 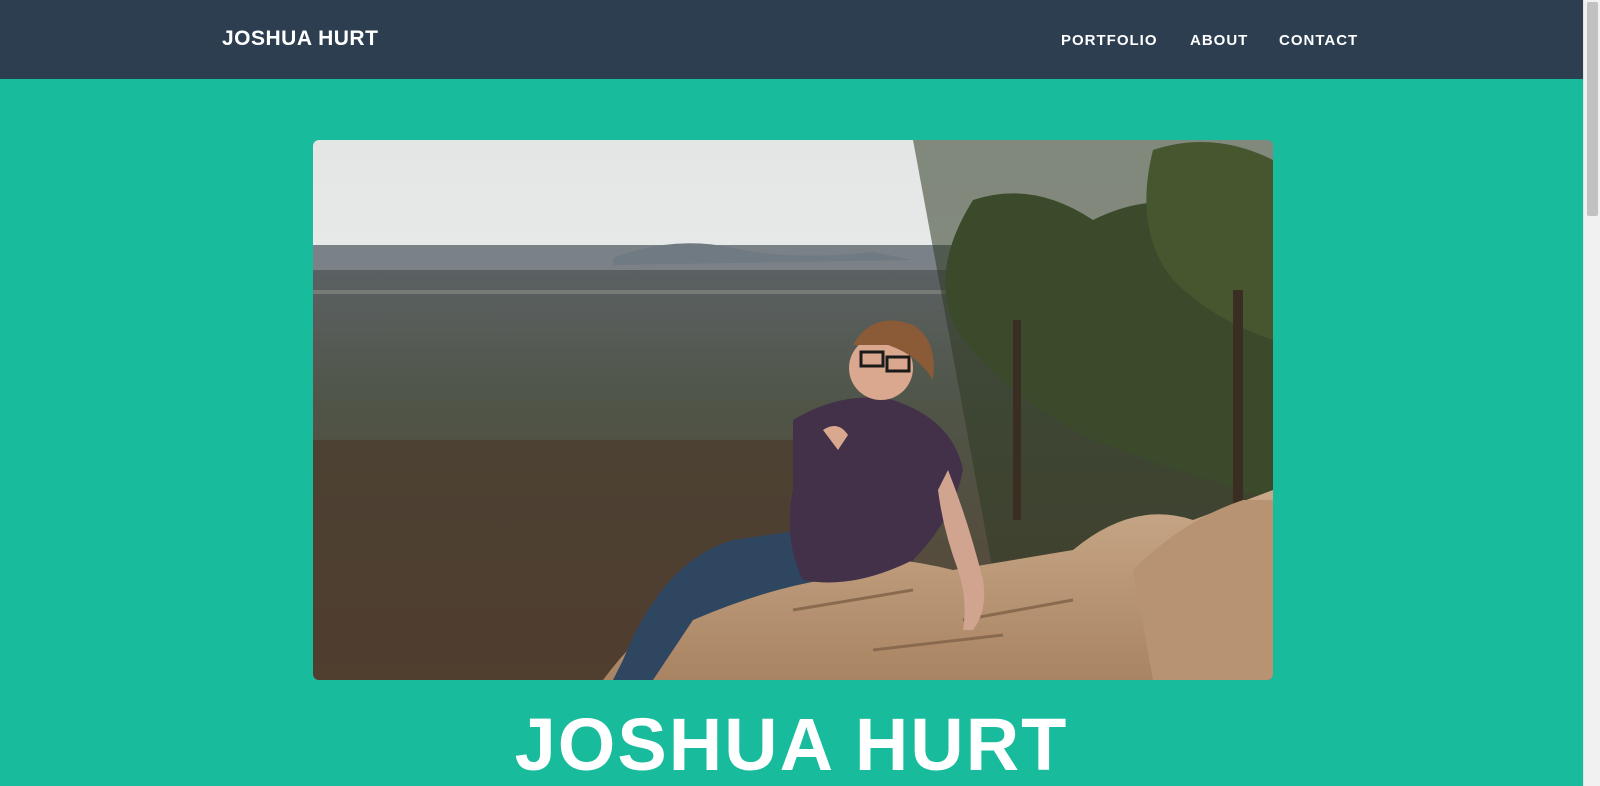 I want to click on navbar: JOSHUA HURT PORTFOLIO ABOUT CONTACT, so click(x=791, y=39).